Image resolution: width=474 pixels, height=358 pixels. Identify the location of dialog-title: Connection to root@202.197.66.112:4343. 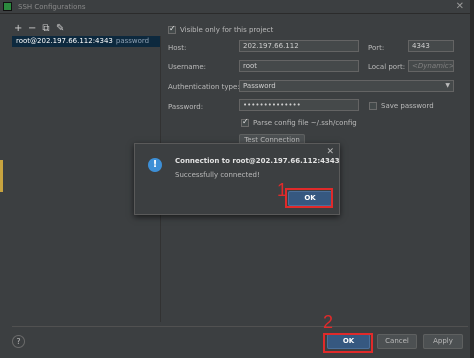
(257, 161).